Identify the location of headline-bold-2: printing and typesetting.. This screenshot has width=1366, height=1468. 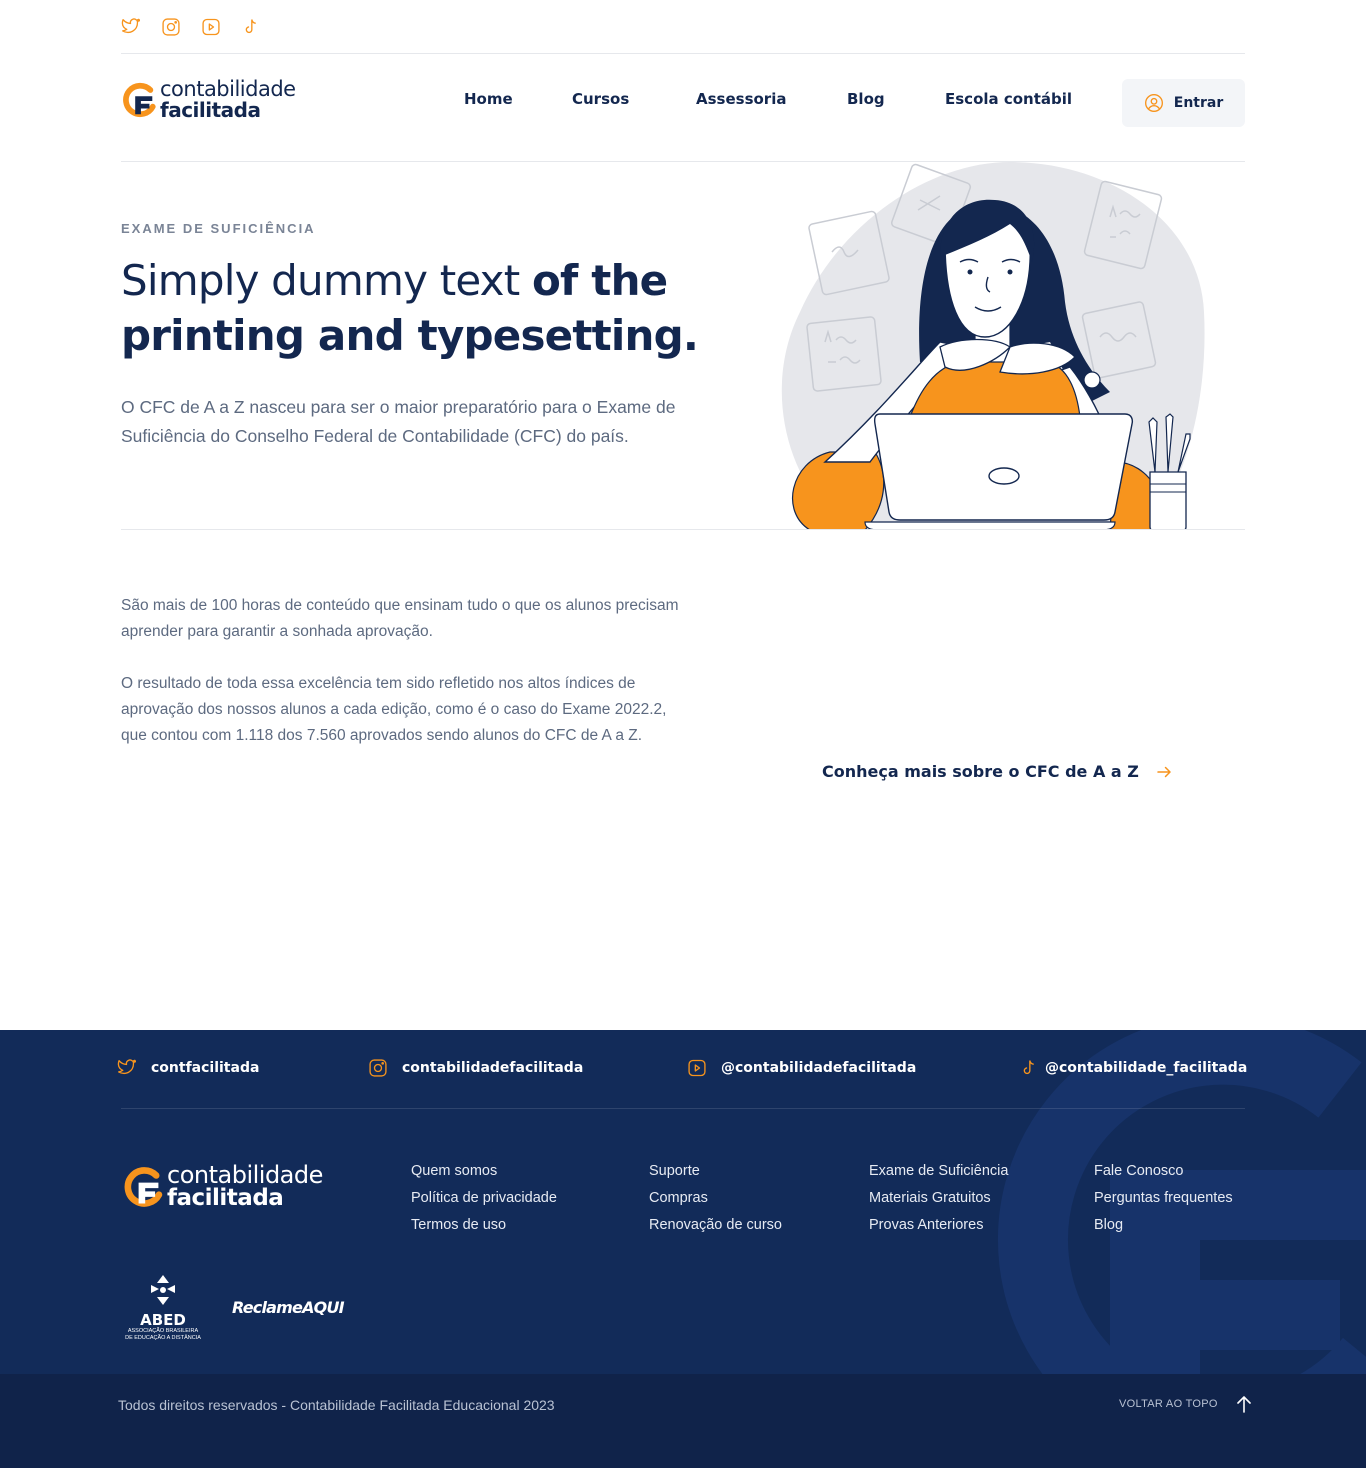
(410, 335).